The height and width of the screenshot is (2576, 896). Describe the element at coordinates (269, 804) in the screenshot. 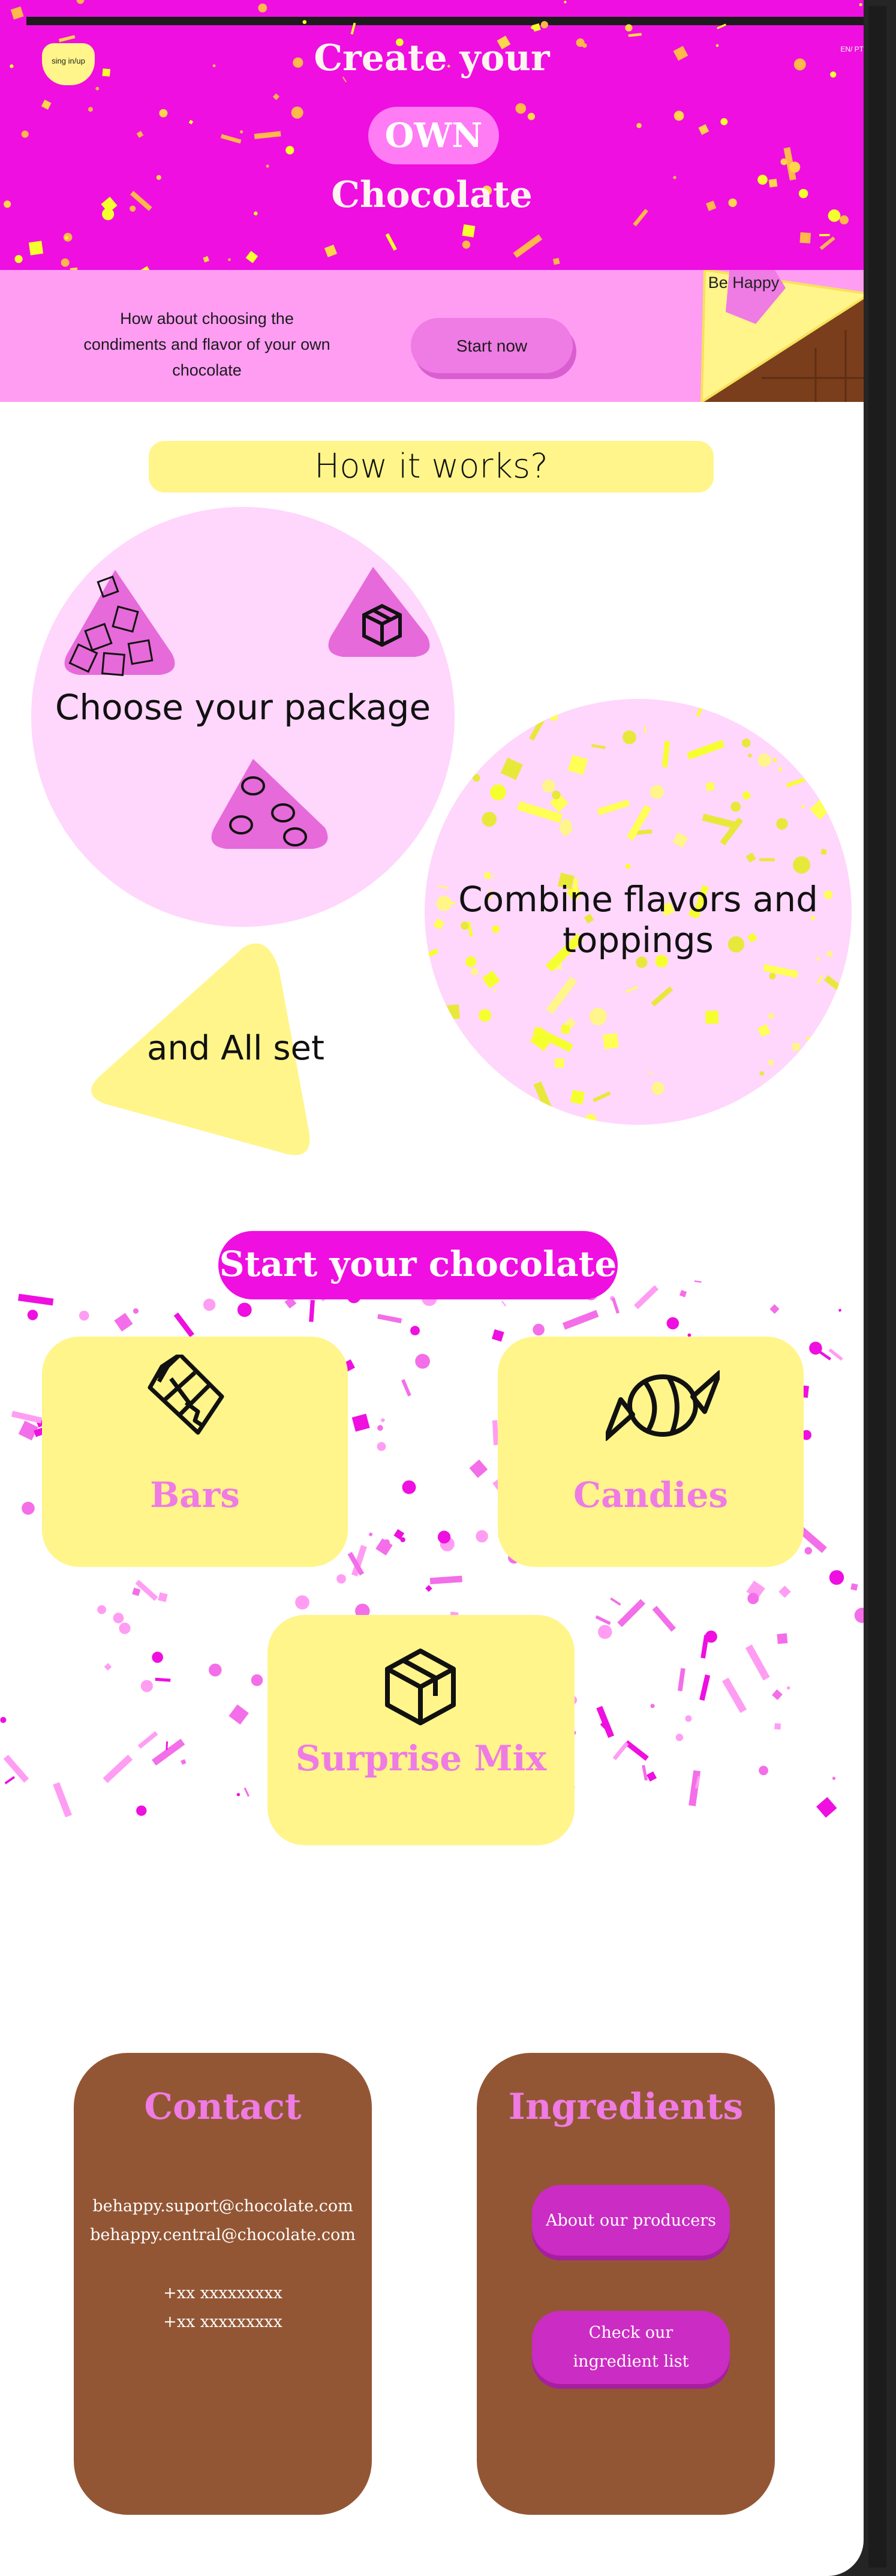

I see `candy-pattern-icon` at that location.